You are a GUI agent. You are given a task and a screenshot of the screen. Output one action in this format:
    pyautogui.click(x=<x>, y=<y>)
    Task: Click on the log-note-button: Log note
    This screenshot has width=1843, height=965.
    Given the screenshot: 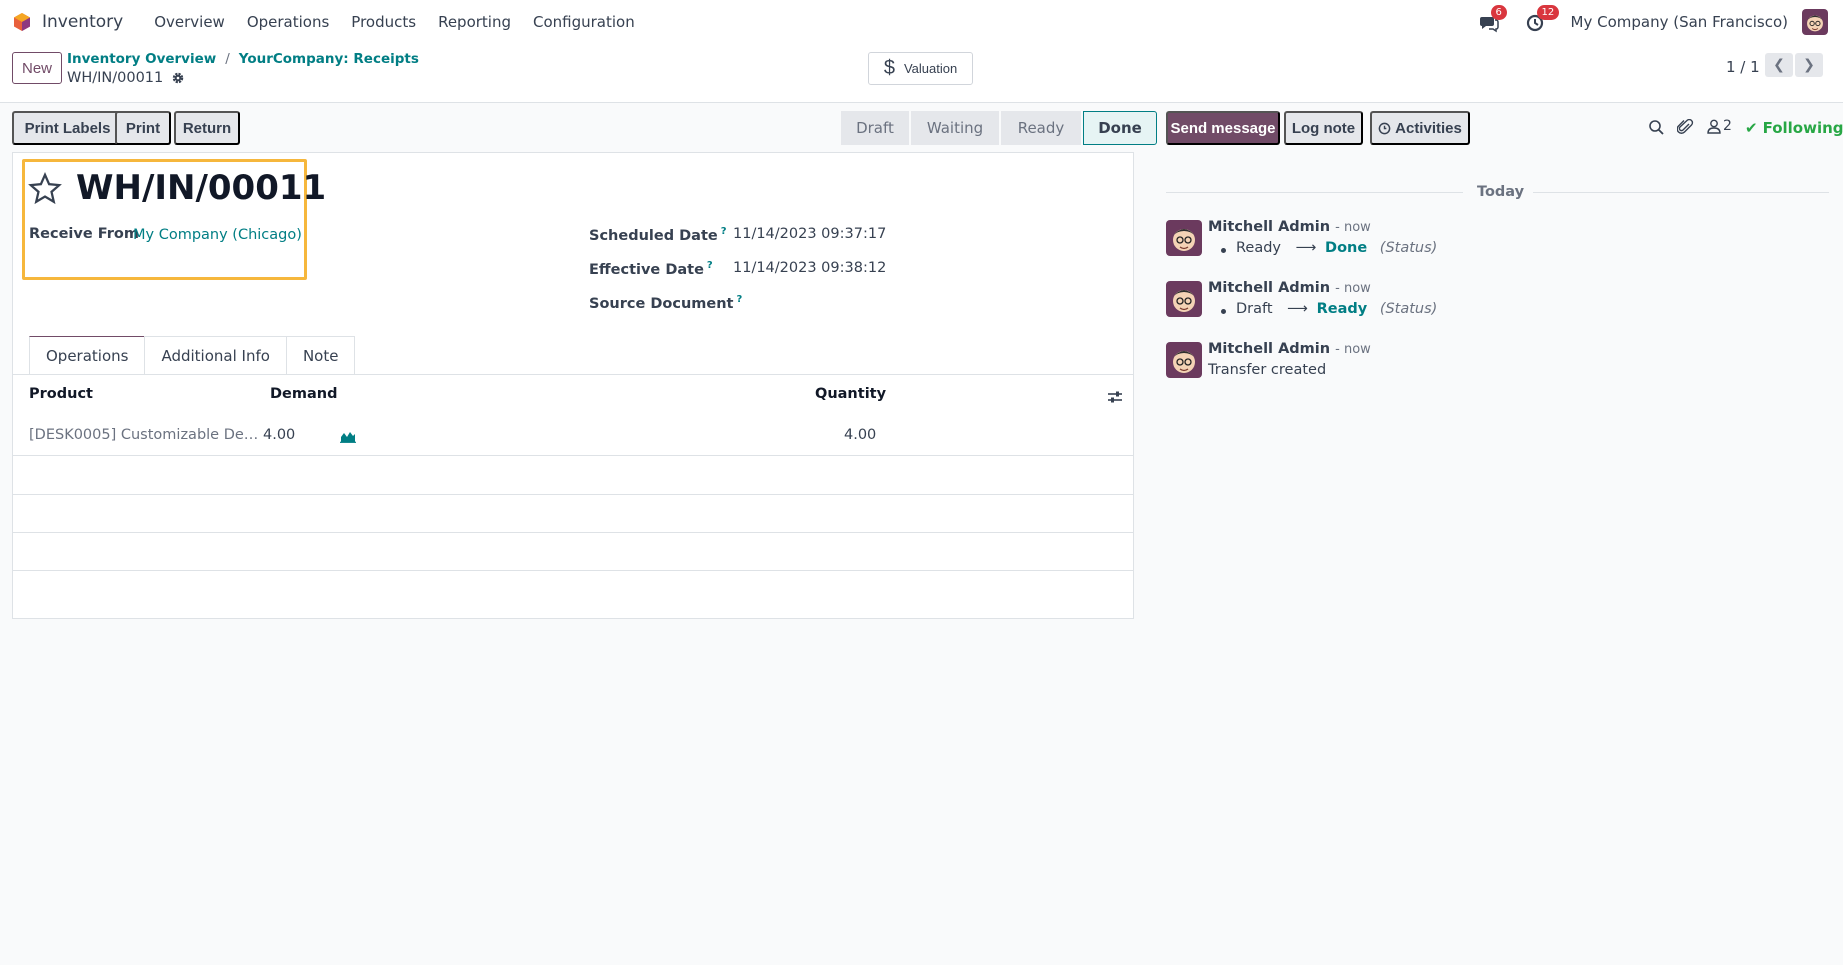 What is the action you would take?
    pyautogui.click(x=1323, y=128)
    